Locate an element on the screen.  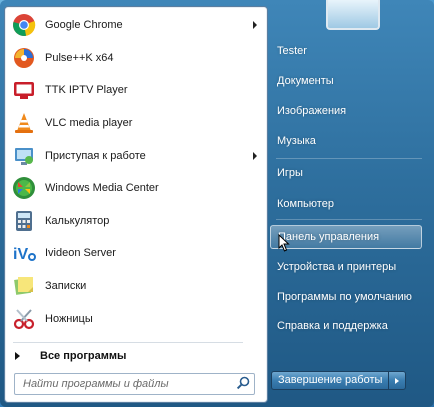
place-item-user: Tester is located at coordinates (346, 51).